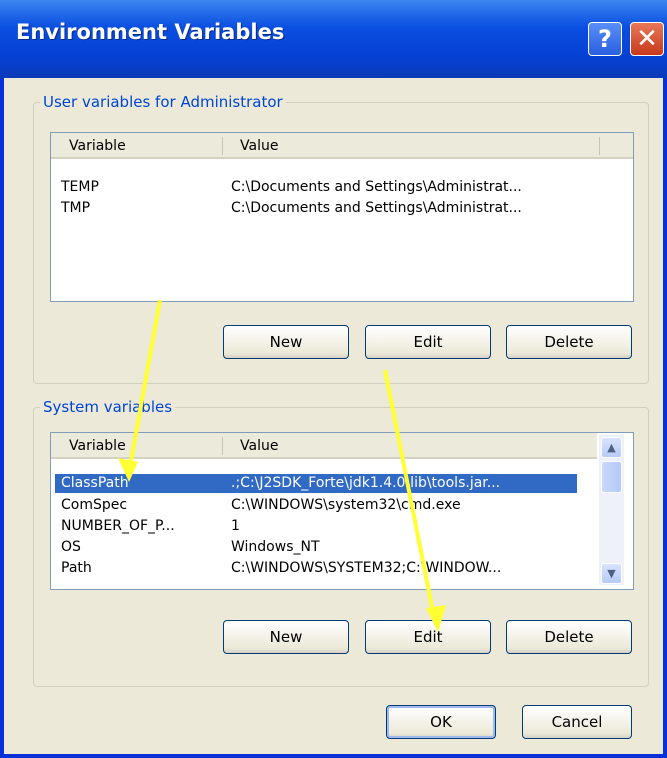  What do you see at coordinates (275, 547) in the screenshot?
I see `variable-value: Windows_NT` at bounding box center [275, 547].